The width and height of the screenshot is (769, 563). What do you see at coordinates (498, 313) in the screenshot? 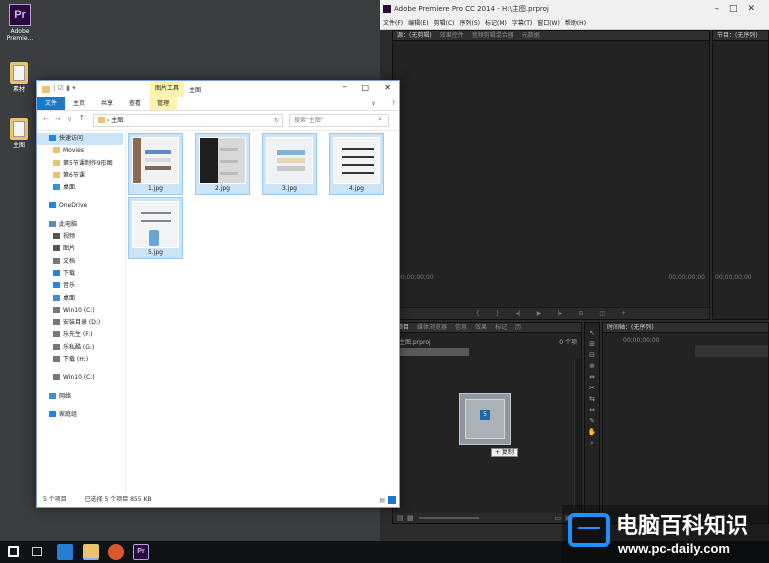
I see `mark-out-icon: }` at bounding box center [498, 313].